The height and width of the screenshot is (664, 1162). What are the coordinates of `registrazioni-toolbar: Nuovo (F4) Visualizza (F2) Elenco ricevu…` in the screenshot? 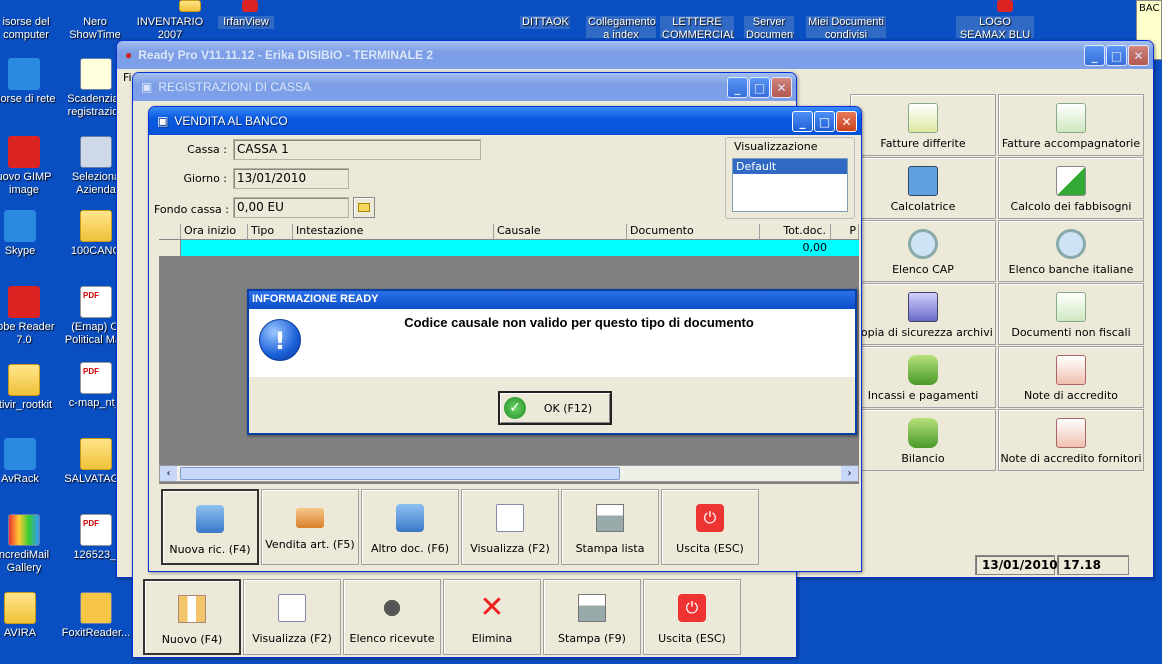 It's located at (468, 617).